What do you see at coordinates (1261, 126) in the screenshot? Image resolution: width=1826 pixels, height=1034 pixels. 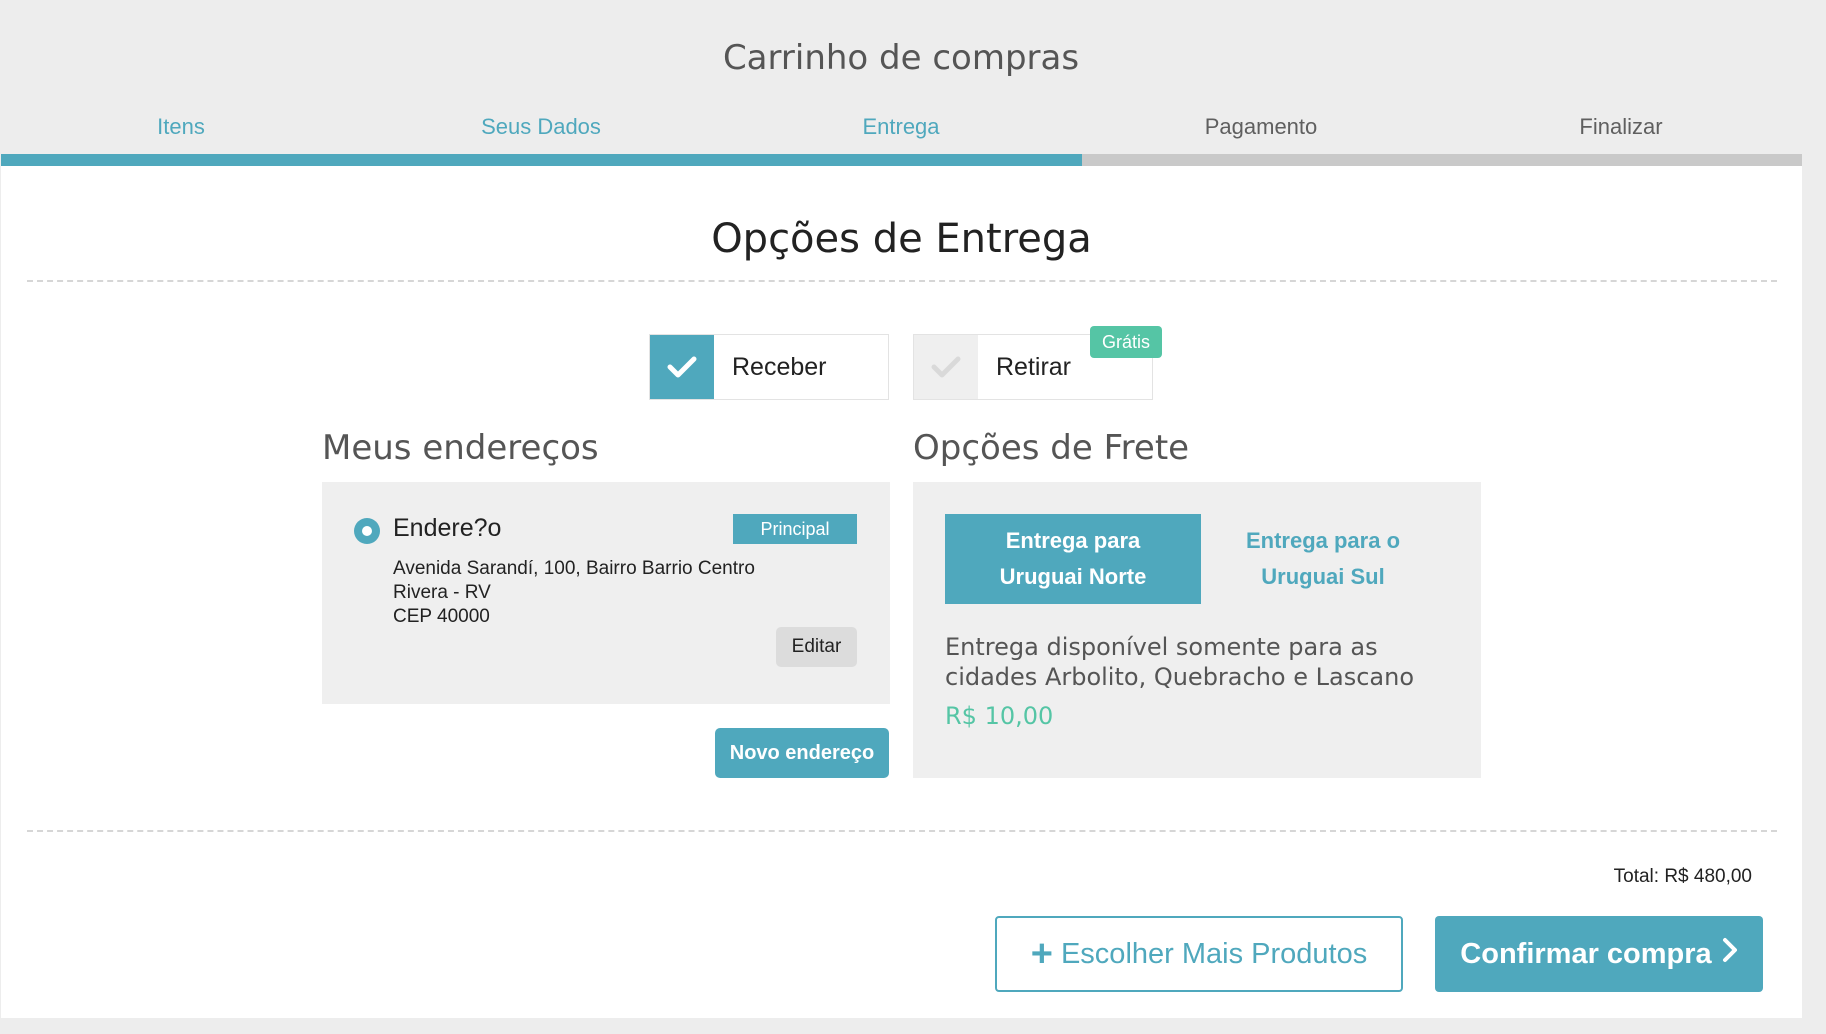 I see `step-pagamento: Pagamento` at bounding box center [1261, 126].